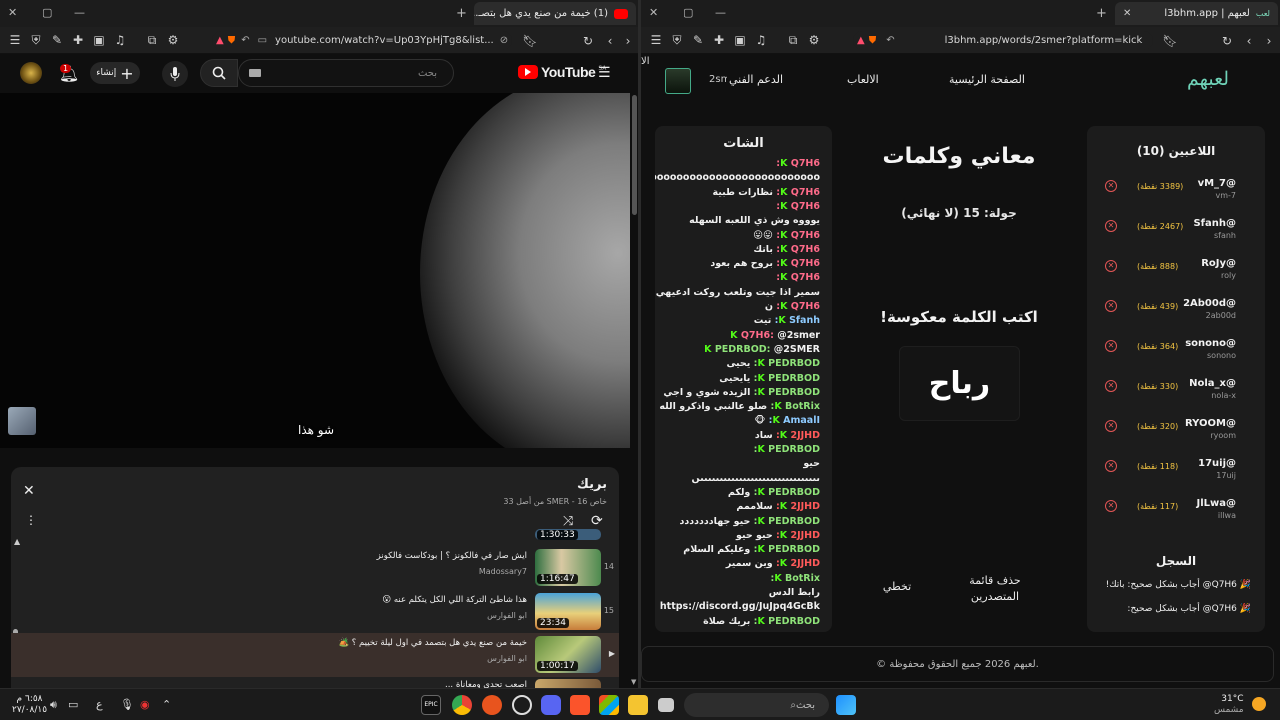  Describe the element at coordinates (756, 79) in the screenshot. I see `nav-support: الدعم الفني` at that location.